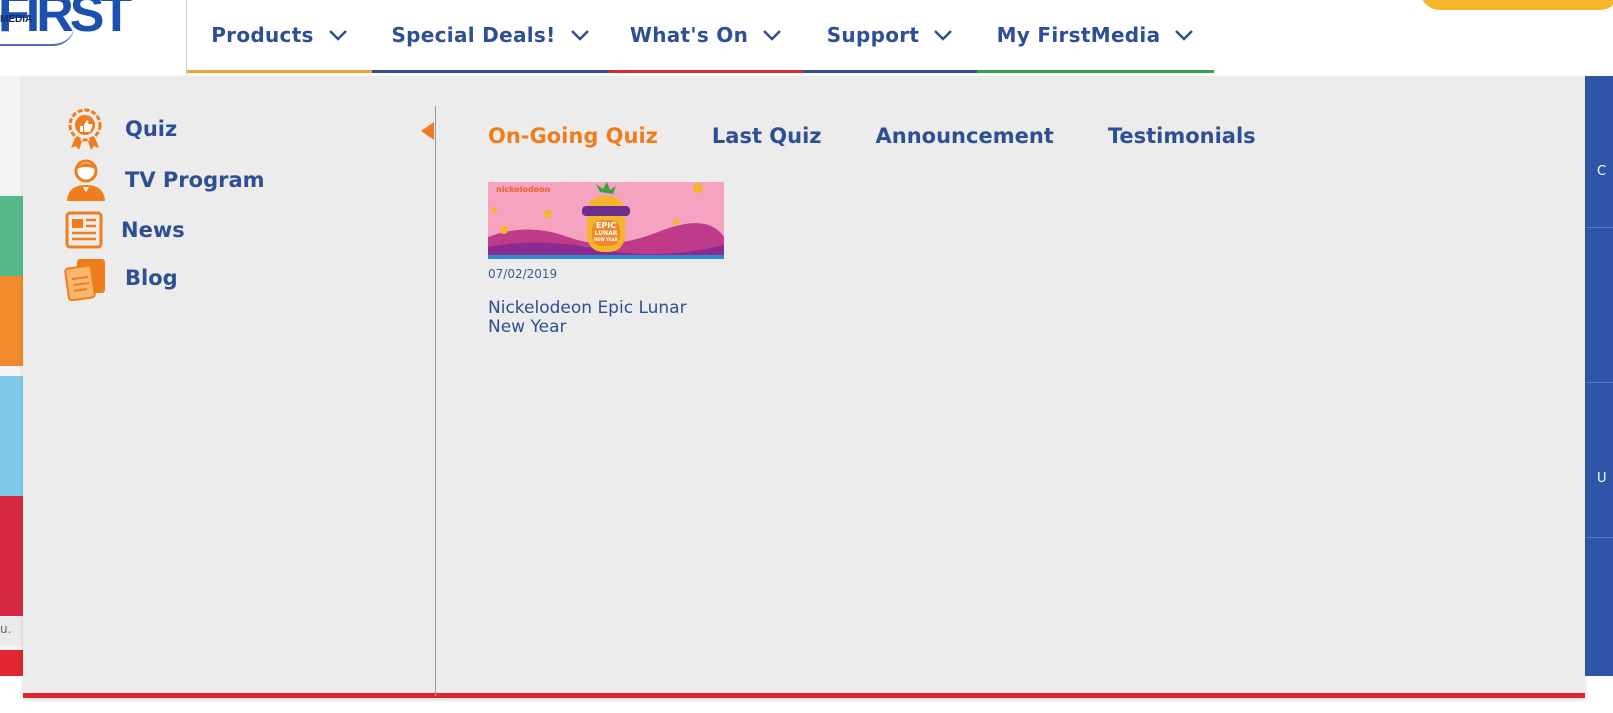 Image resolution: width=1613 pixels, height=713 pixels. What do you see at coordinates (1599, 460) in the screenshot?
I see `right-panel-button: U` at bounding box center [1599, 460].